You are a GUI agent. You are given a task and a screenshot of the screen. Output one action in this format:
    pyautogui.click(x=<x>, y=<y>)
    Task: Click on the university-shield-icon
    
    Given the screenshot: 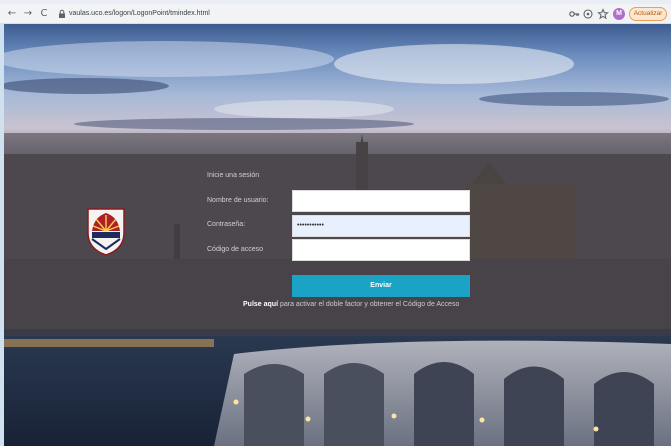 What is the action you would take?
    pyautogui.click(x=106, y=232)
    